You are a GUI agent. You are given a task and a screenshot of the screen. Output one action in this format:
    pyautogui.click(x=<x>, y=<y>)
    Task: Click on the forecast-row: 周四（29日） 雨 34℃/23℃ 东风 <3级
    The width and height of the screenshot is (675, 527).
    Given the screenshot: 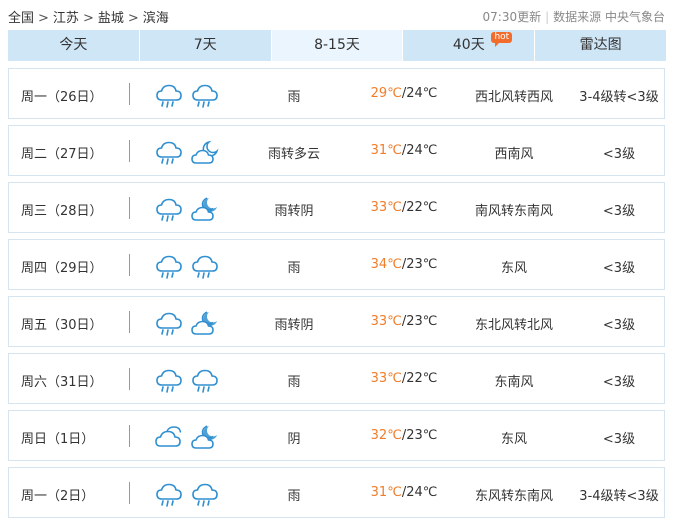 What is the action you would take?
    pyautogui.click(x=336, y=264)
    